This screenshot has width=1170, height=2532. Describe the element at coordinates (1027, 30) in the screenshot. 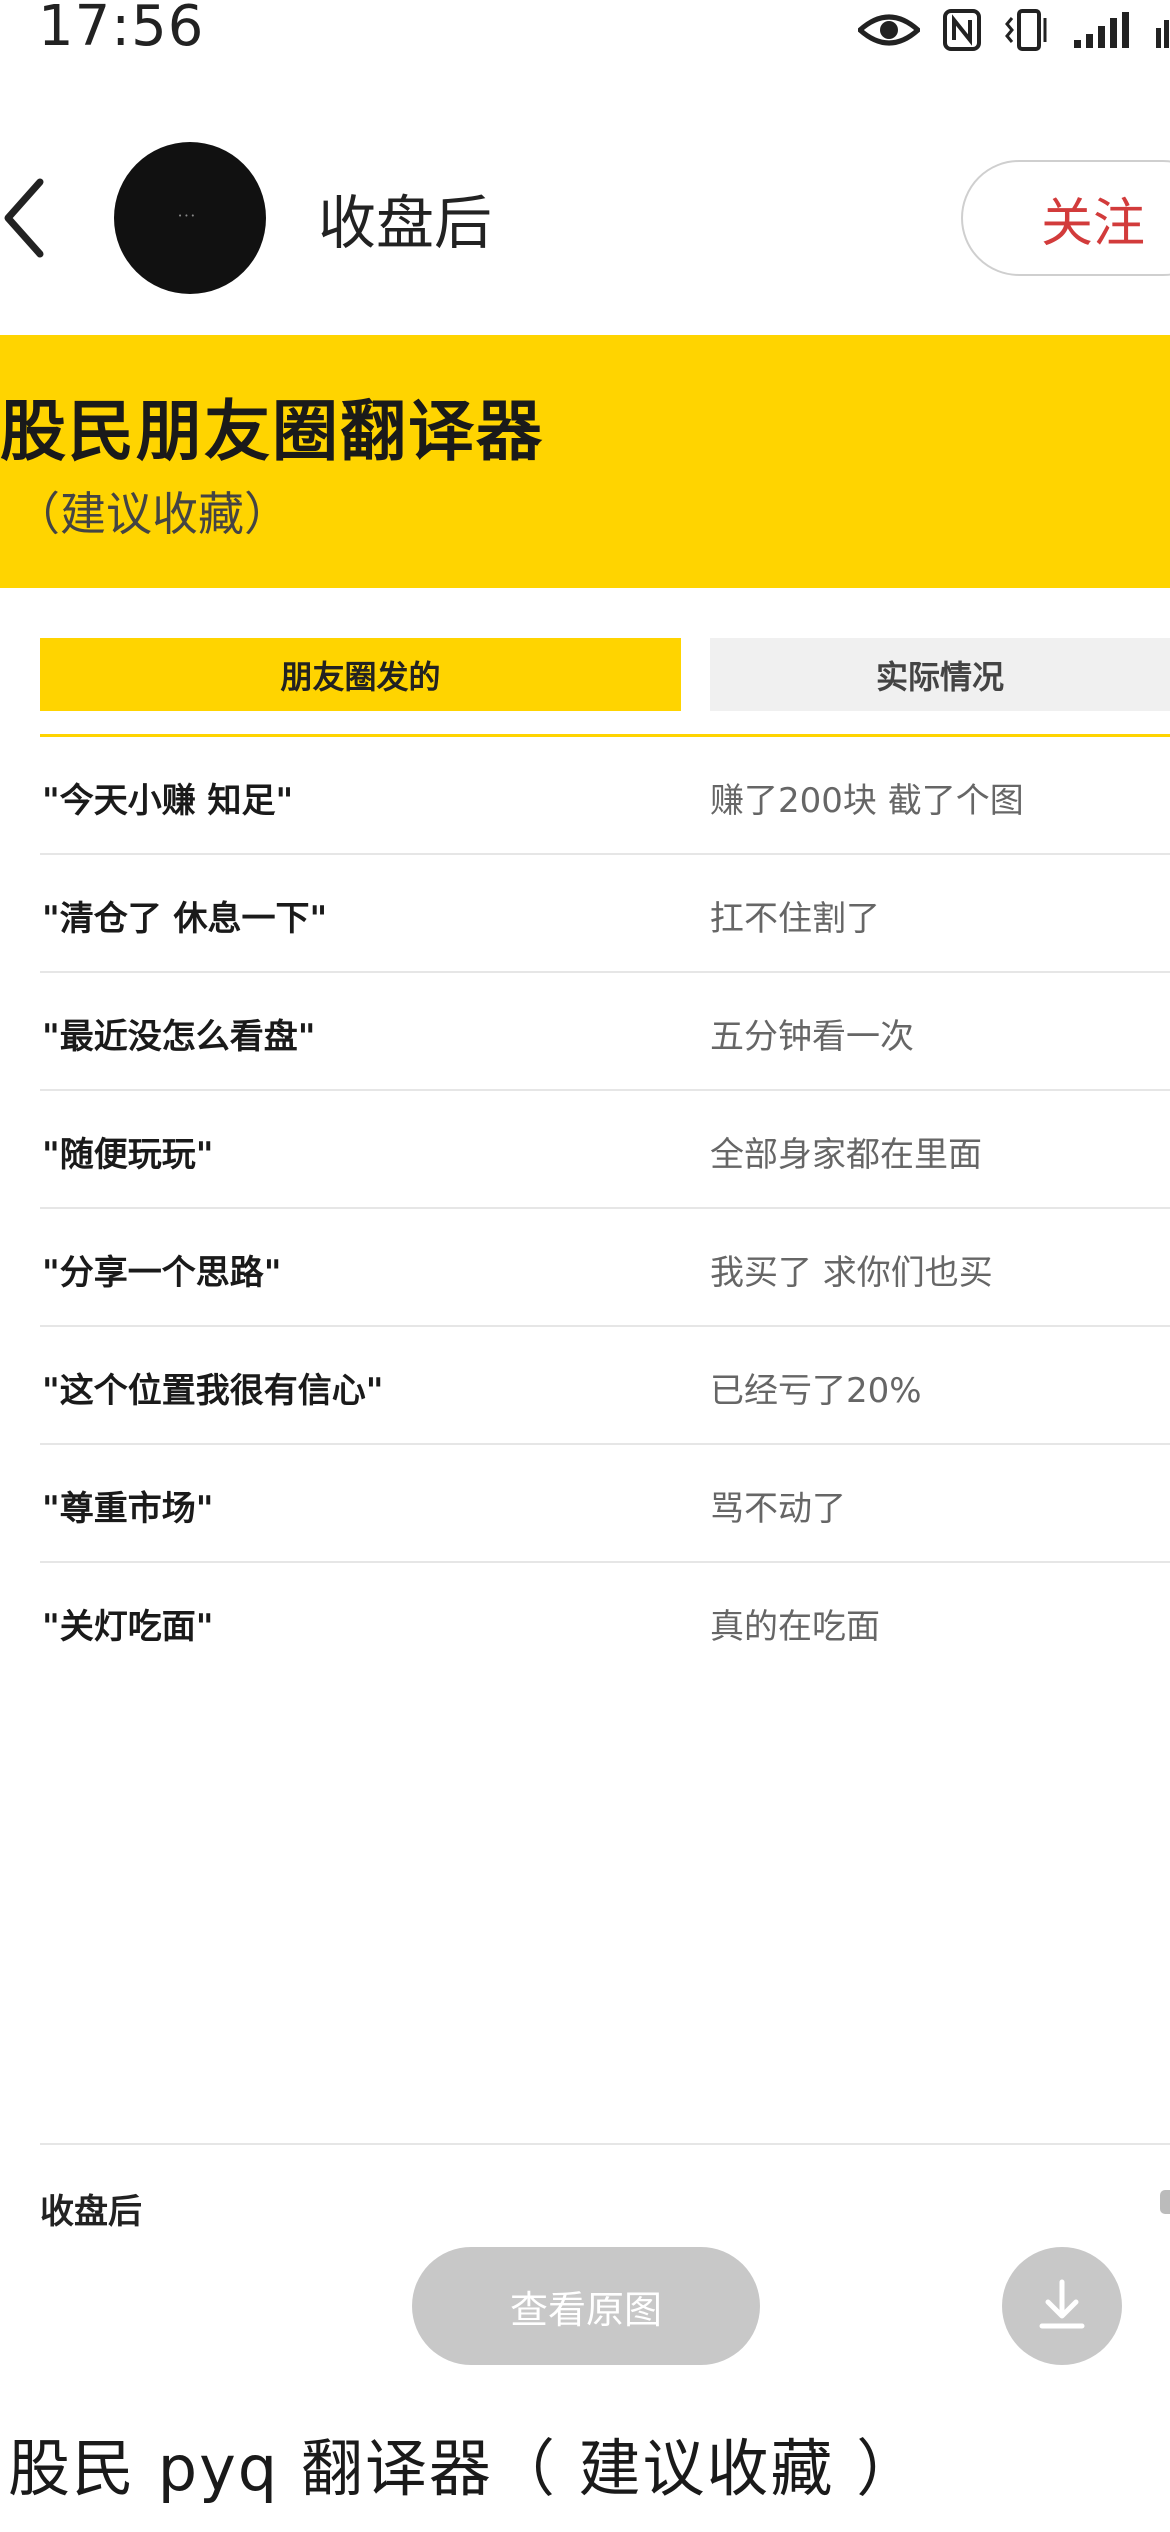

I see `vibrate-icon` at that location.